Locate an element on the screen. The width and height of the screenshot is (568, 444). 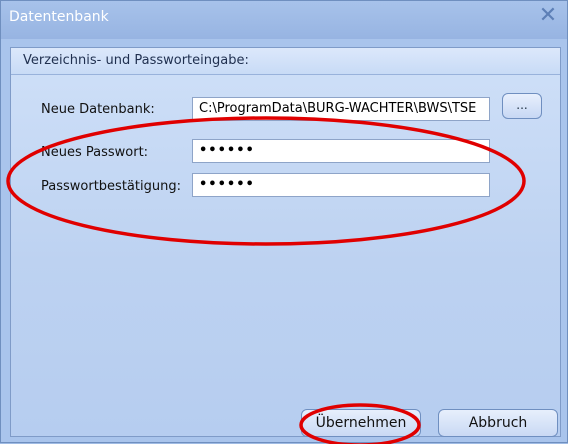
annotation-ellipse-apply is located at coordinates (360, 423).